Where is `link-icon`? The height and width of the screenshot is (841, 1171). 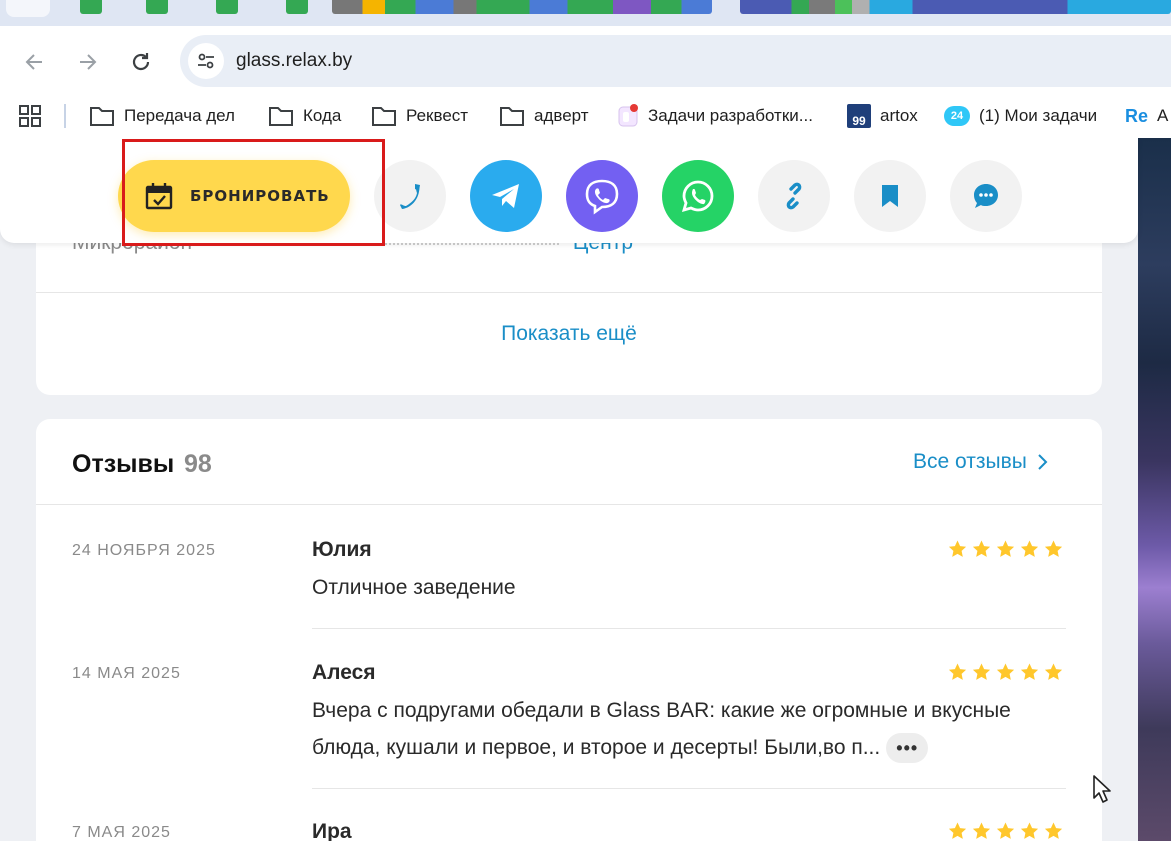 link-icon is located at coordinates (794, 196).